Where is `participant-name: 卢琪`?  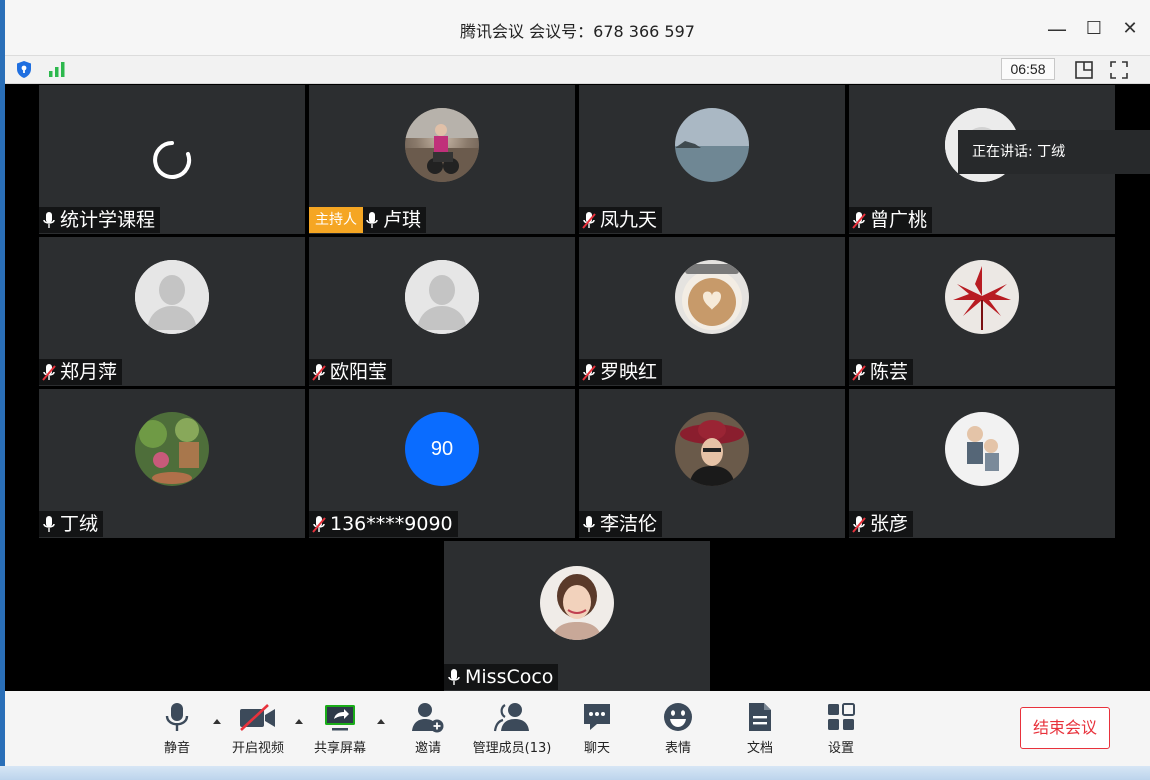
participant-name: 卢琪 is located at coordinates (402, 220).